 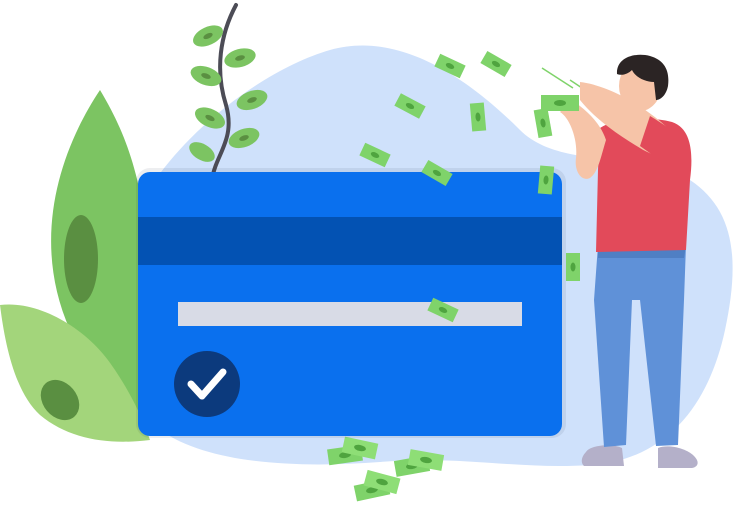 I want to click on magnetic-stripe, so click(x=350, y=241).